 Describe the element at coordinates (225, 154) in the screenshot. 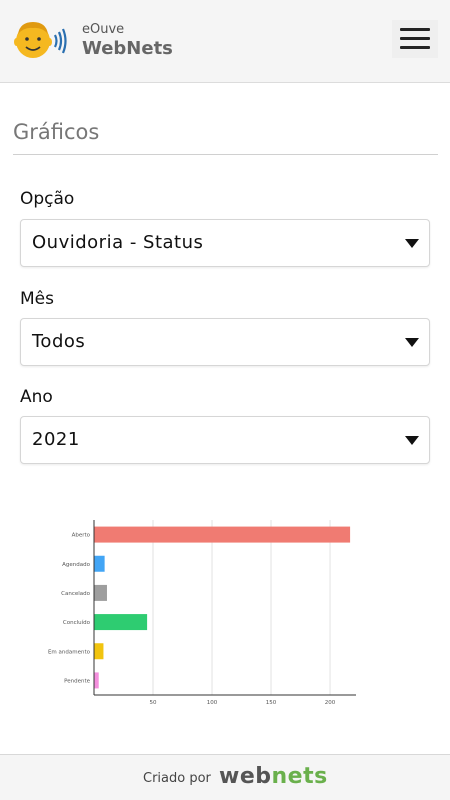

I see `title-divider` at that location.